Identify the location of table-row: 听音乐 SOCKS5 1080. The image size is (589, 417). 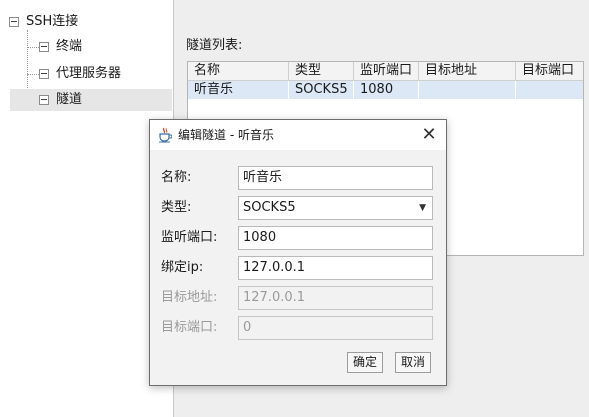
(385, 90).